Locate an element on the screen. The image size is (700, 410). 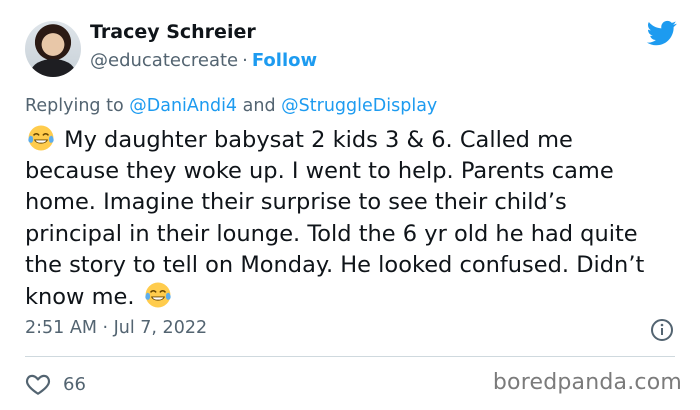
follow-button: Follow is located at coordinates (284, 60).